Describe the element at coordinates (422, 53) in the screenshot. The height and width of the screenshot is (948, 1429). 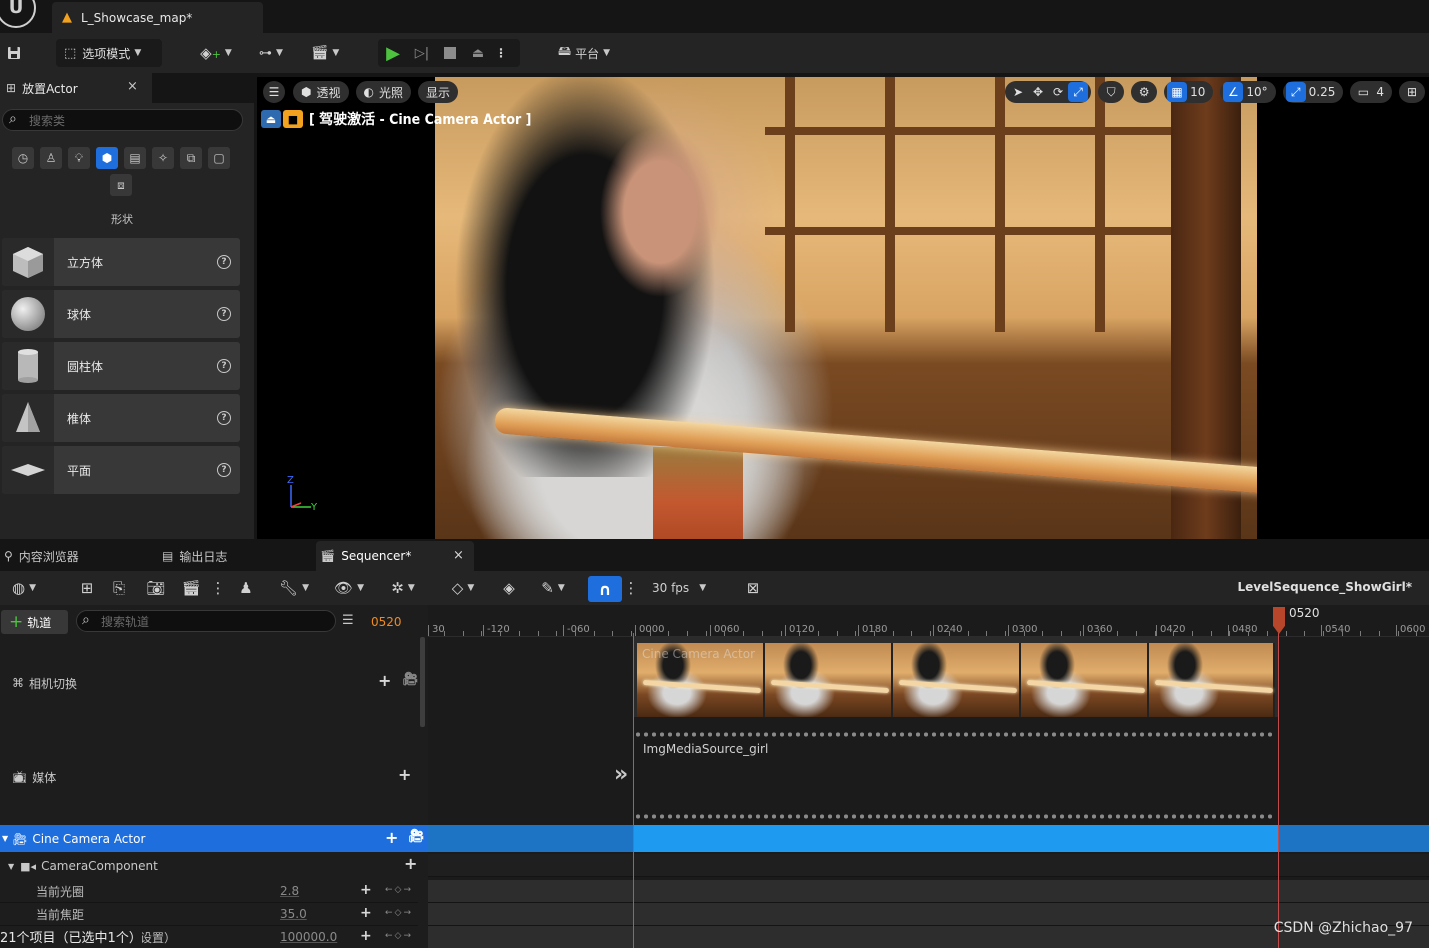
I see `advance-frame-button: ▷|` at that location.